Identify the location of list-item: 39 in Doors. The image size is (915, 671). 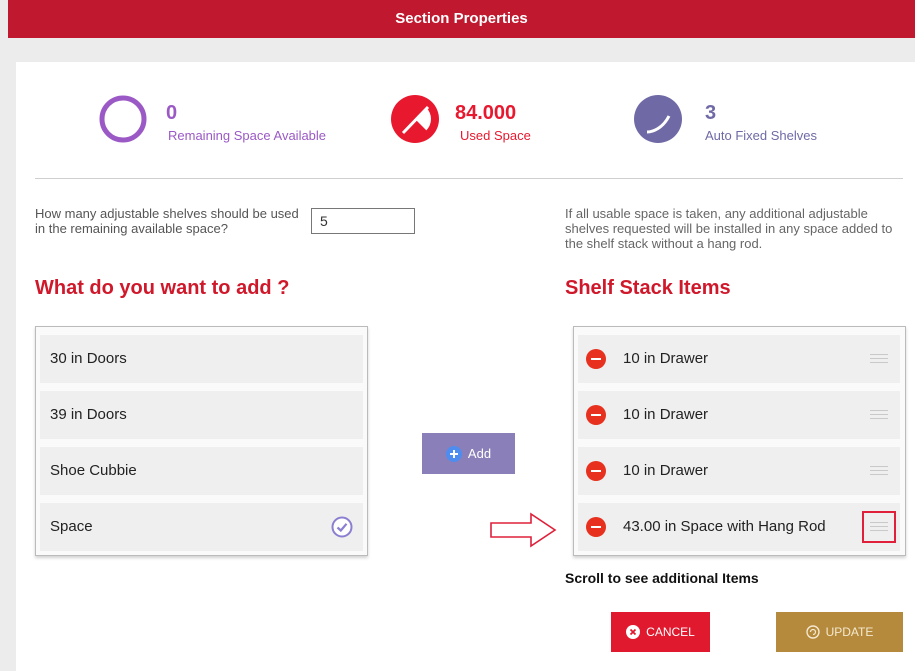
(201, 415).